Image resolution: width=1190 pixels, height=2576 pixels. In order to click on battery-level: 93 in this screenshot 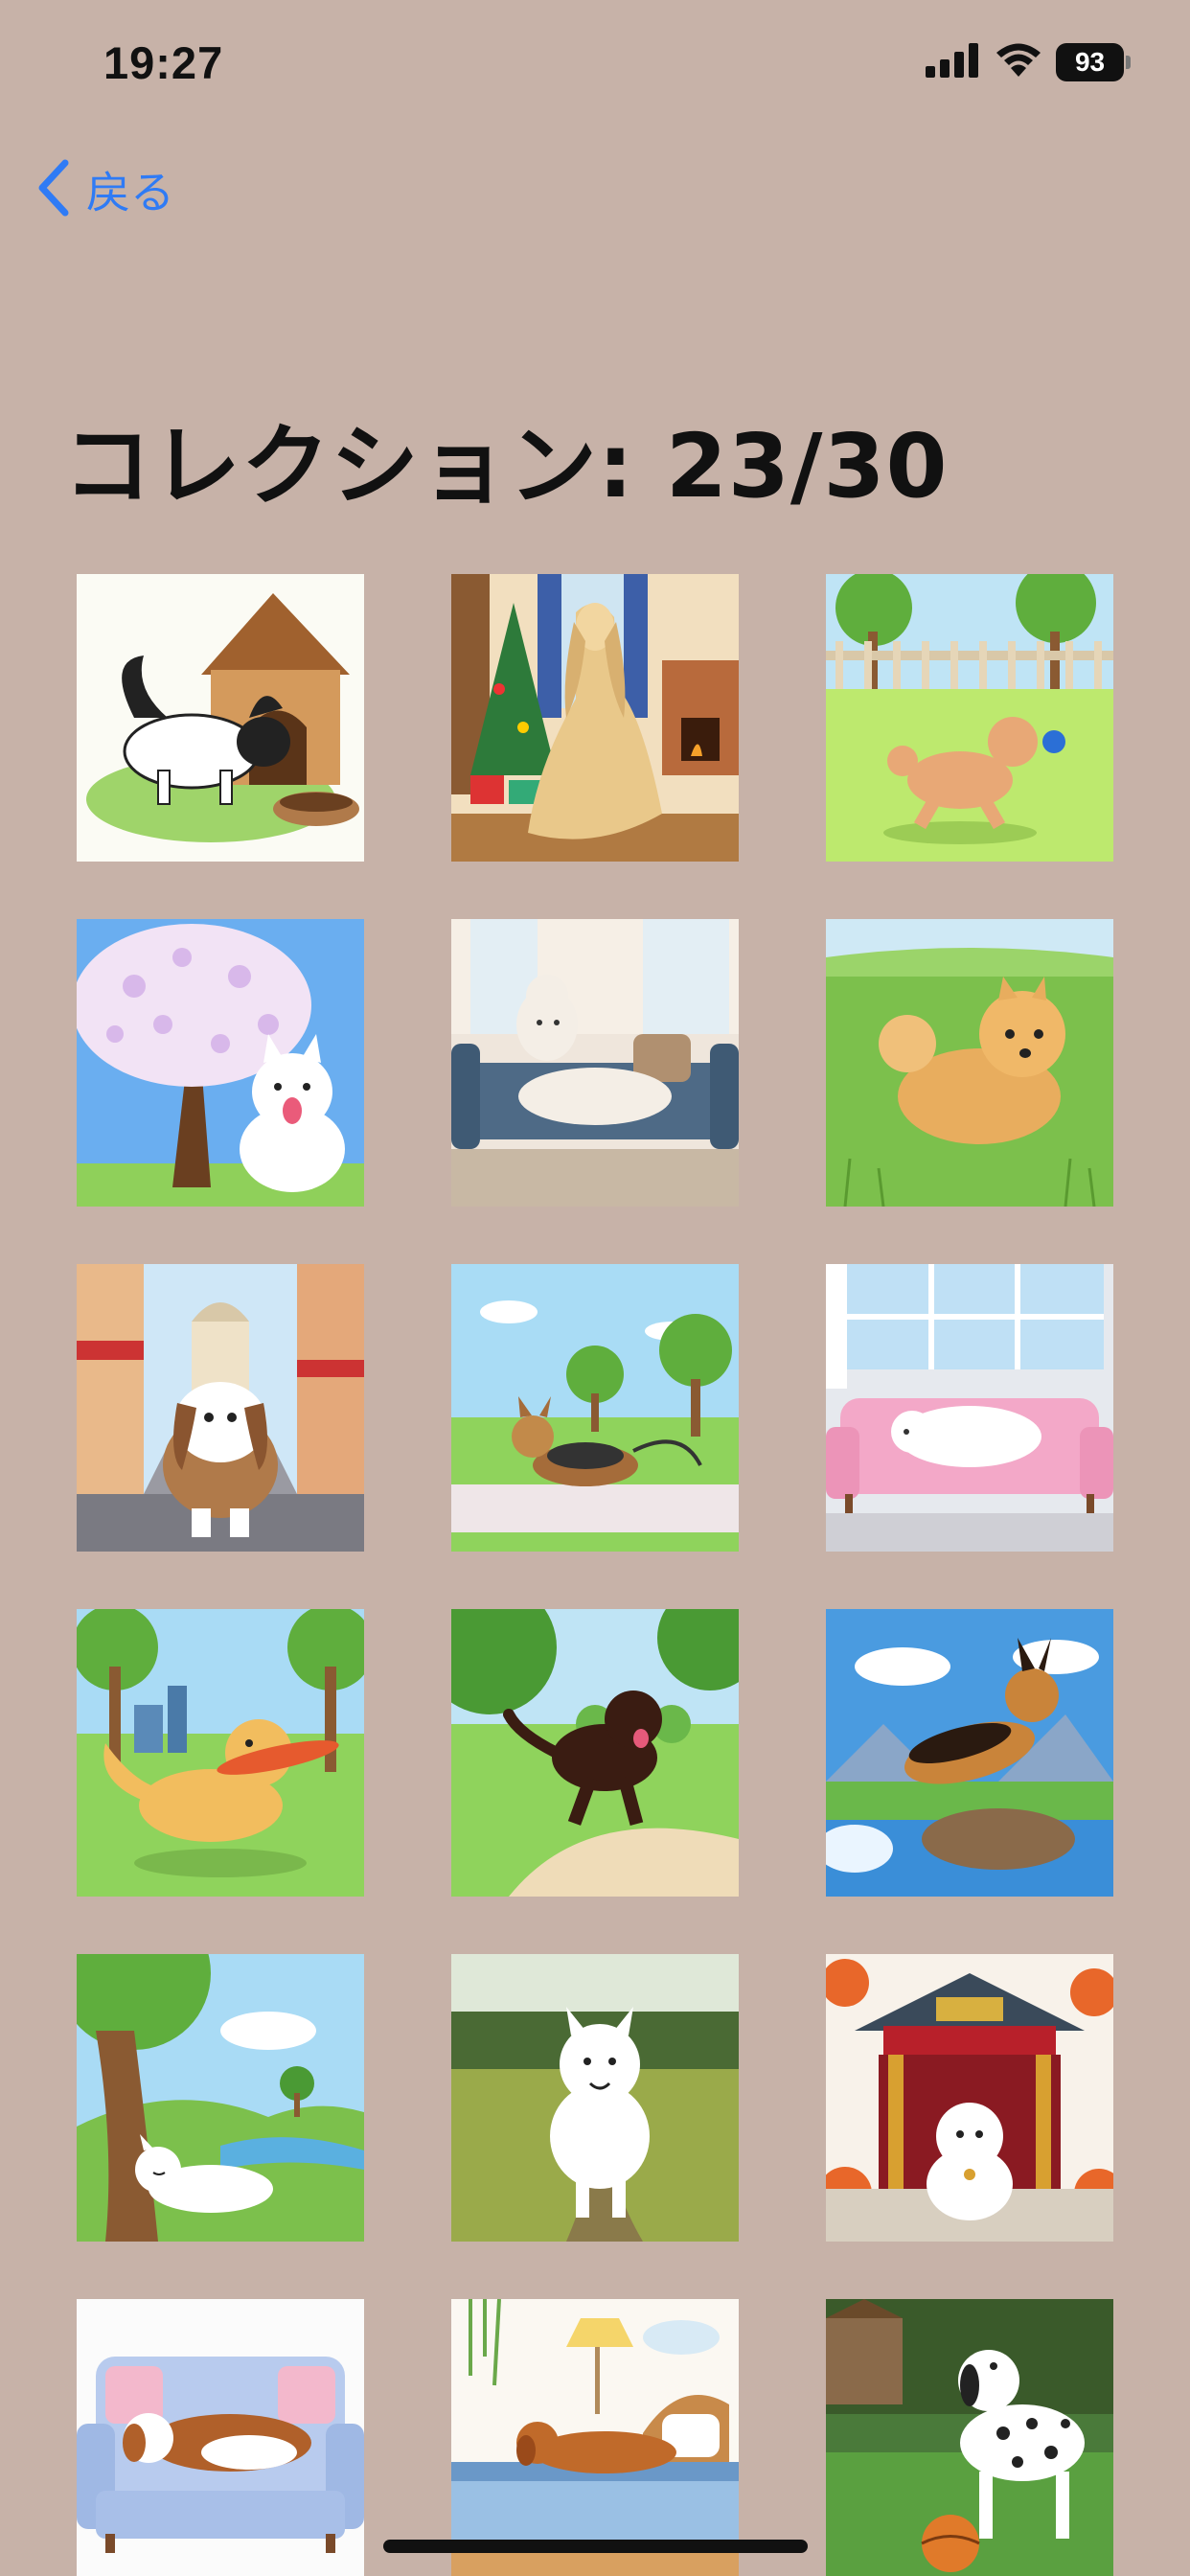, I will do `click(1091, 62)`.